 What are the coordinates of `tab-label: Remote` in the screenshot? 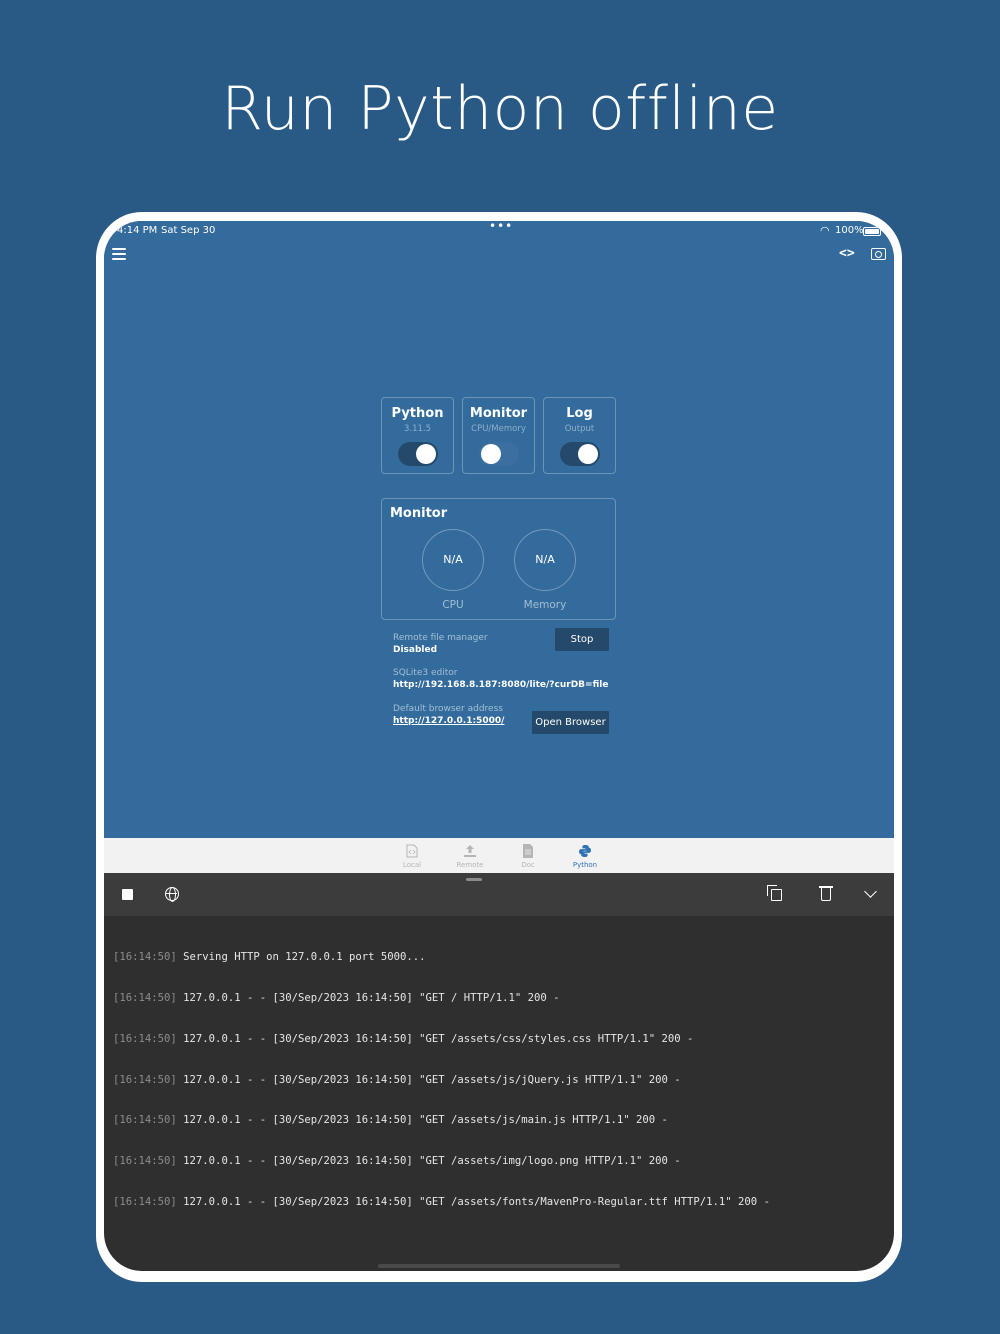 It's located at (470, 865).